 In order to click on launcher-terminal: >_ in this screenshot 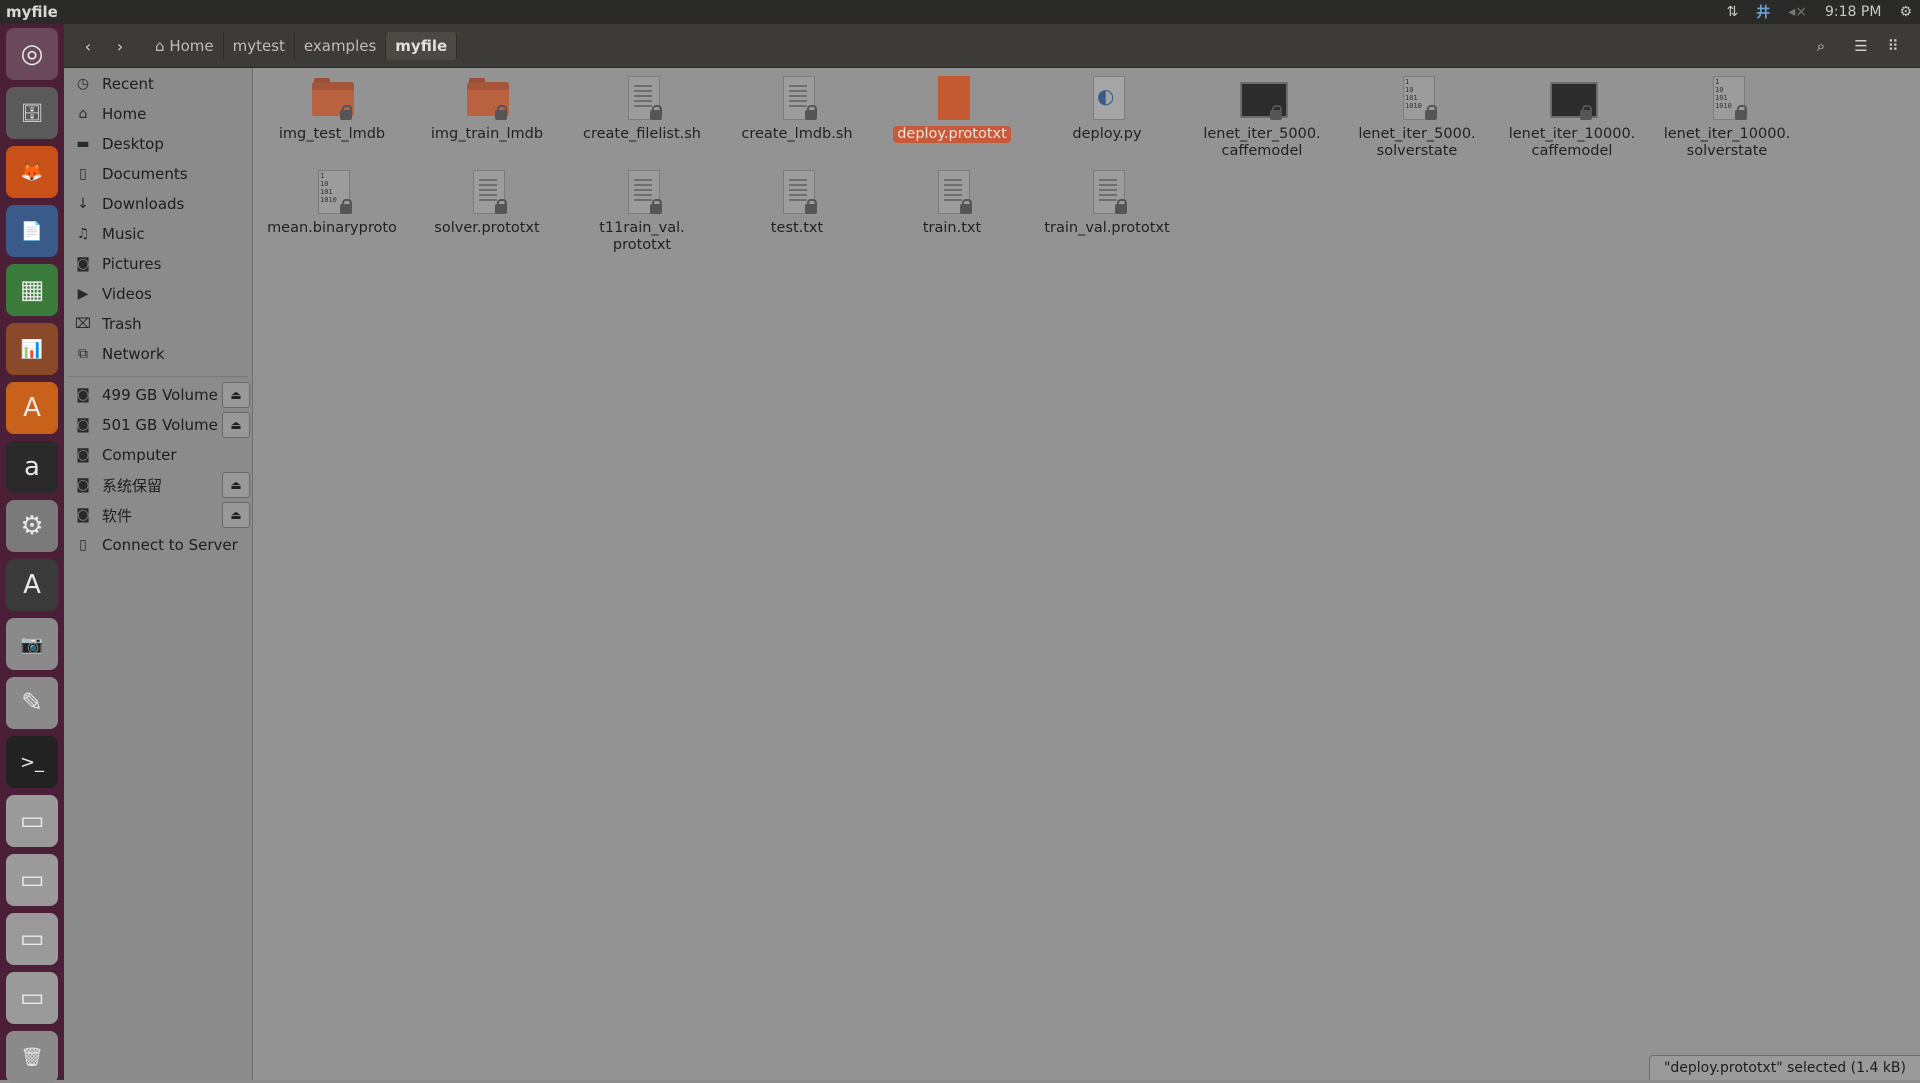, I will do `click(32, 762)`.